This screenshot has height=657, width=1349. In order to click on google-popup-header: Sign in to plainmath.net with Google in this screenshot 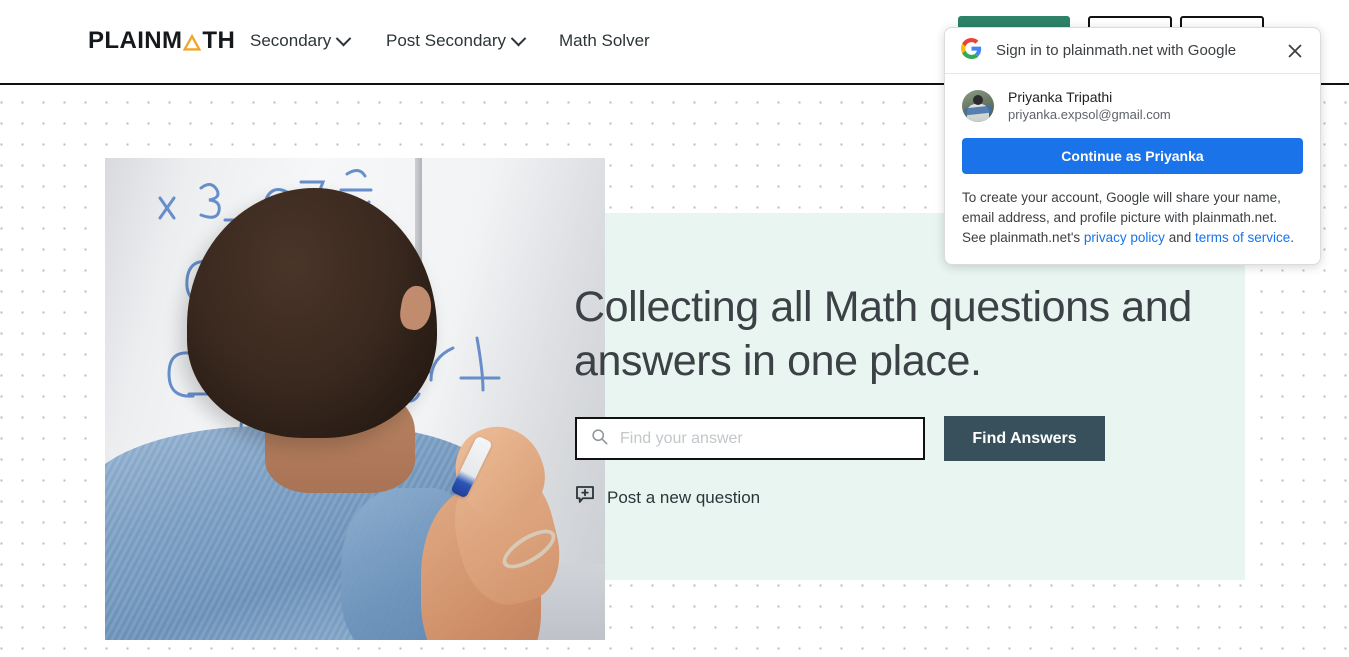, I will do `click(1132, 51)`.